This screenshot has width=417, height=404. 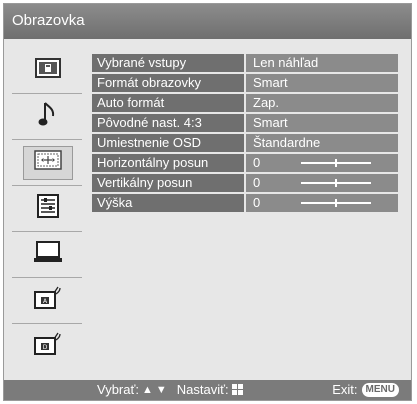 I want to click on up-arrow-icon: ▲, so click(x=147, y=389).